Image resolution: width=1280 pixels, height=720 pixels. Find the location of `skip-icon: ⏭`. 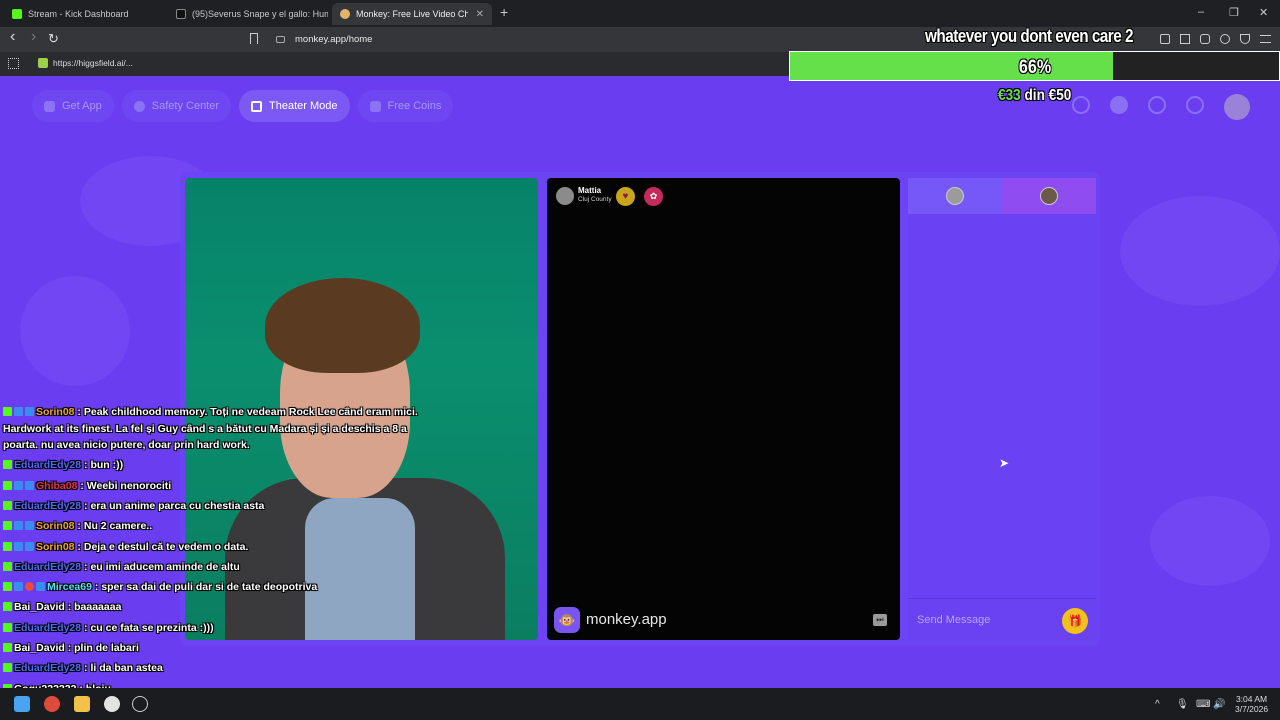

skip-icon: ⏭ is located at coordinates (880, 620).